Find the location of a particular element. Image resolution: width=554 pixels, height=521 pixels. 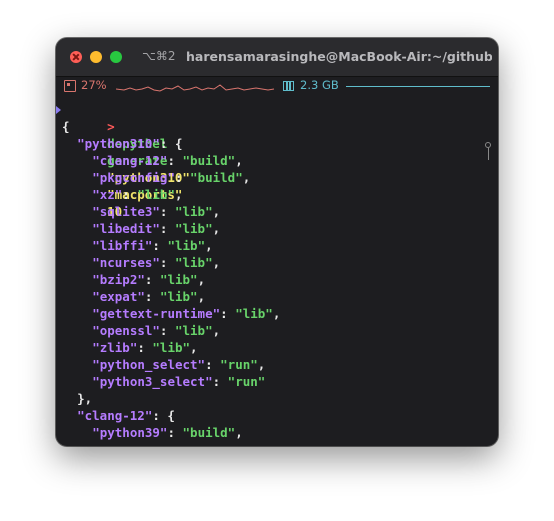

json-entry: "python3_select": "run" is located at coordinates (179, 381).